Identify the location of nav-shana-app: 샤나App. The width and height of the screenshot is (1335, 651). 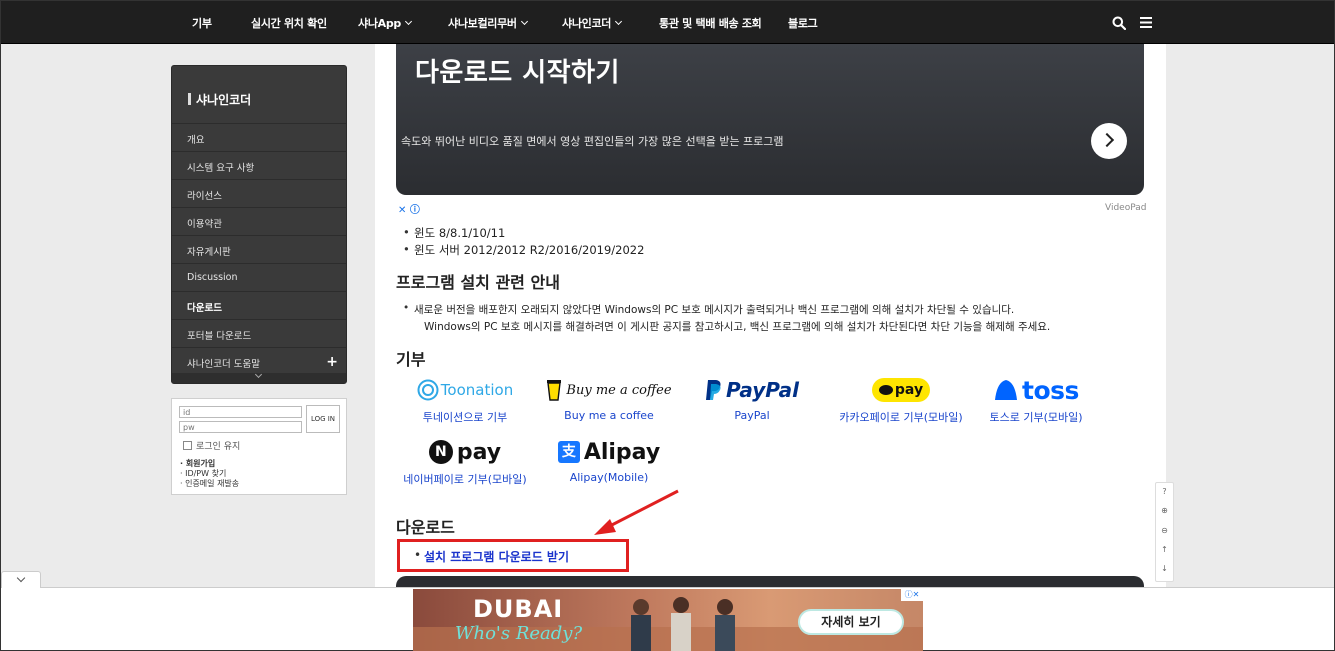
(385, 23).